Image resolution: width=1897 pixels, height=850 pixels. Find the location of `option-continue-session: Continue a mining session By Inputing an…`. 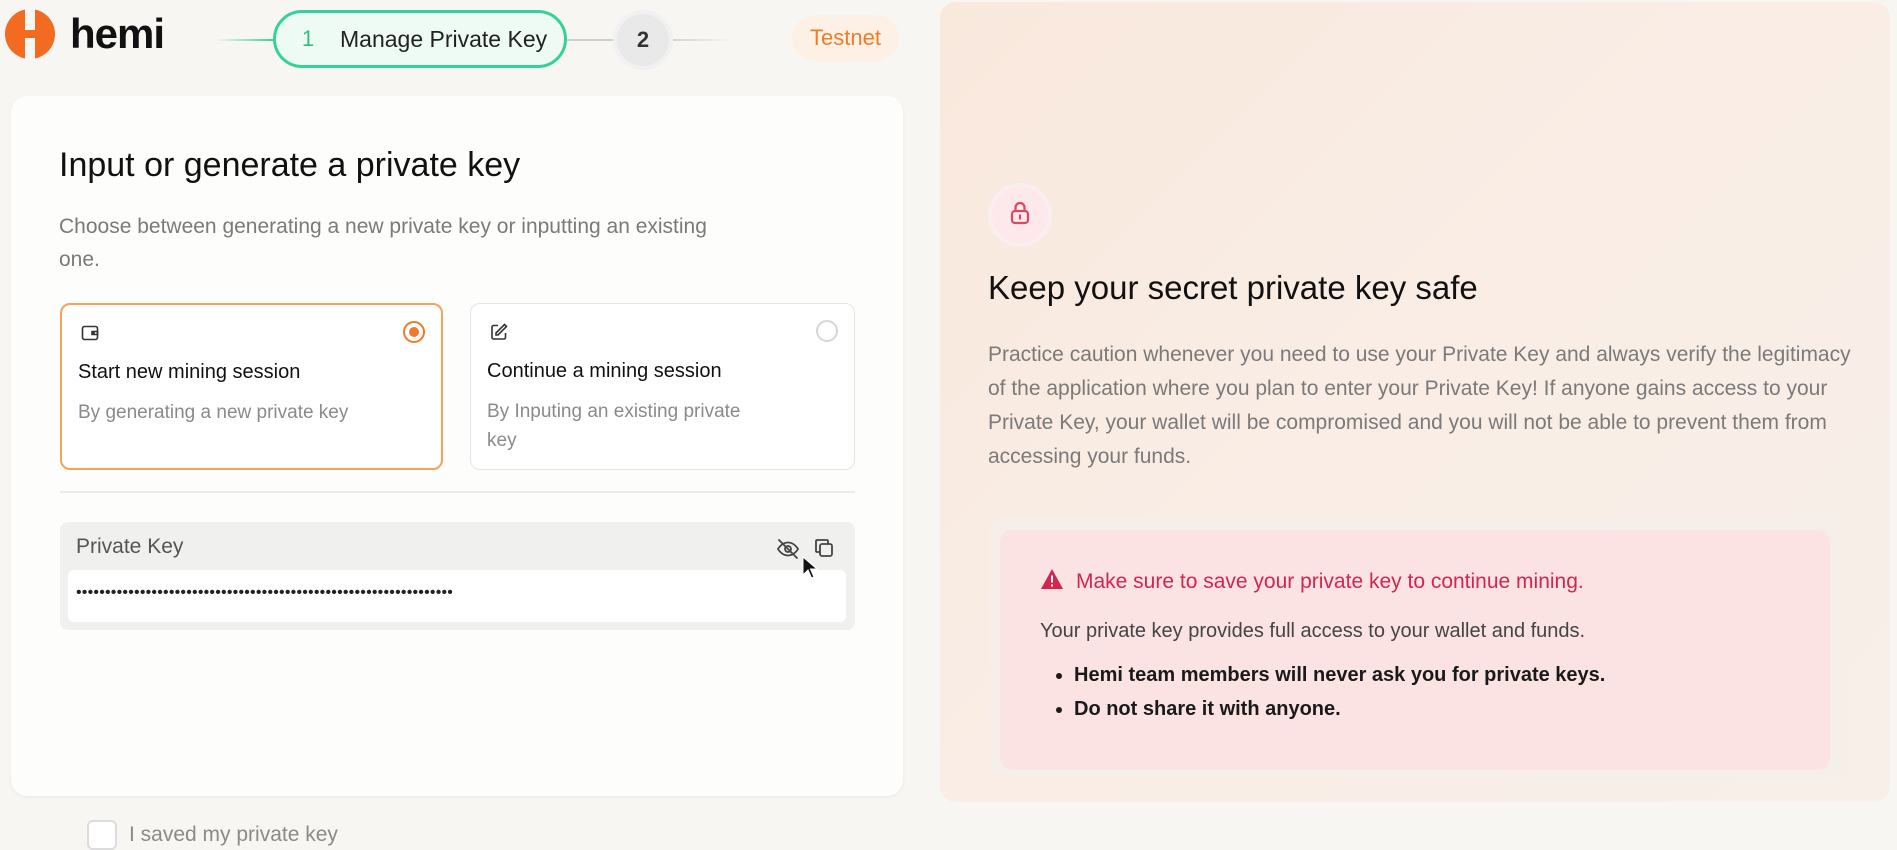

option-continue-session: Continue a mining session By Inputing an… is located at coordinates (662, 386).